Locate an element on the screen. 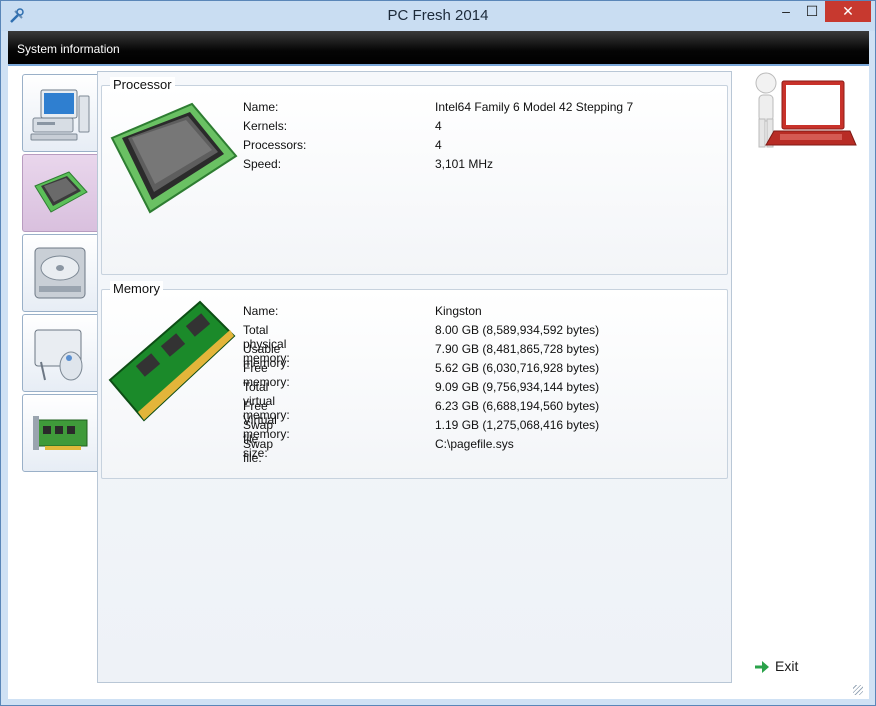 The image size is (876, 706). computer-icon is located at coordinates (60, 115).